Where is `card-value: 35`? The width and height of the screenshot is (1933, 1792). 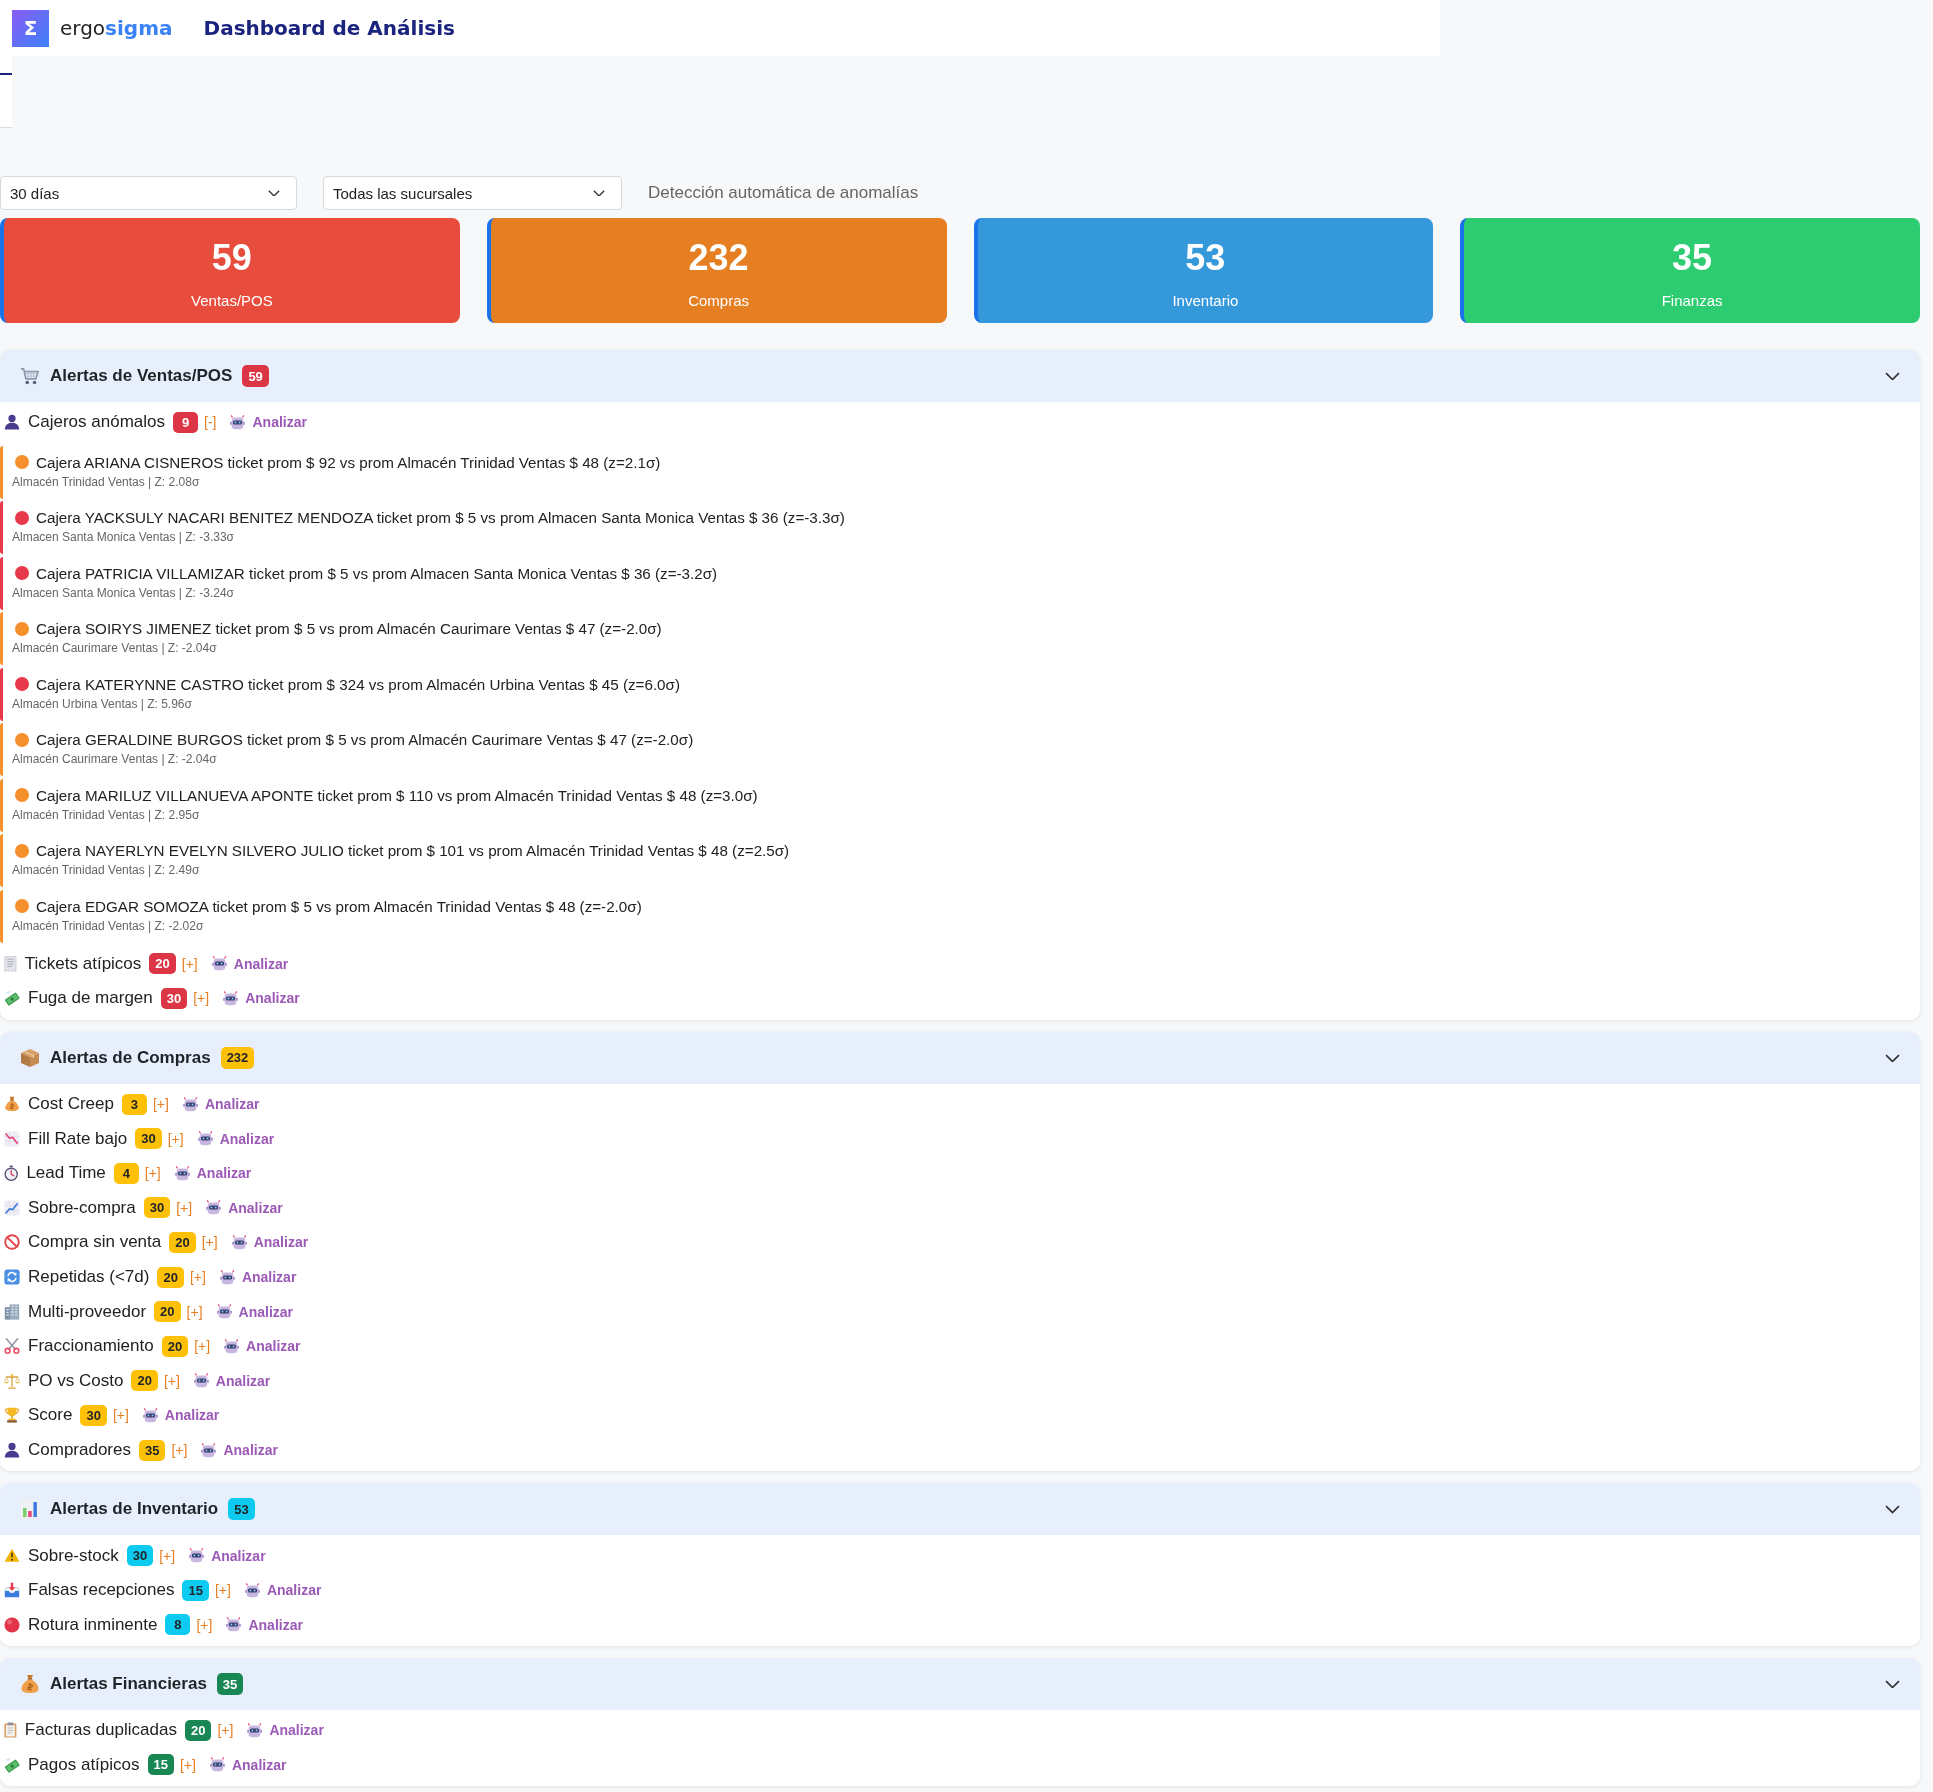
card-value: 35 is located at coordinates (1692, 258).